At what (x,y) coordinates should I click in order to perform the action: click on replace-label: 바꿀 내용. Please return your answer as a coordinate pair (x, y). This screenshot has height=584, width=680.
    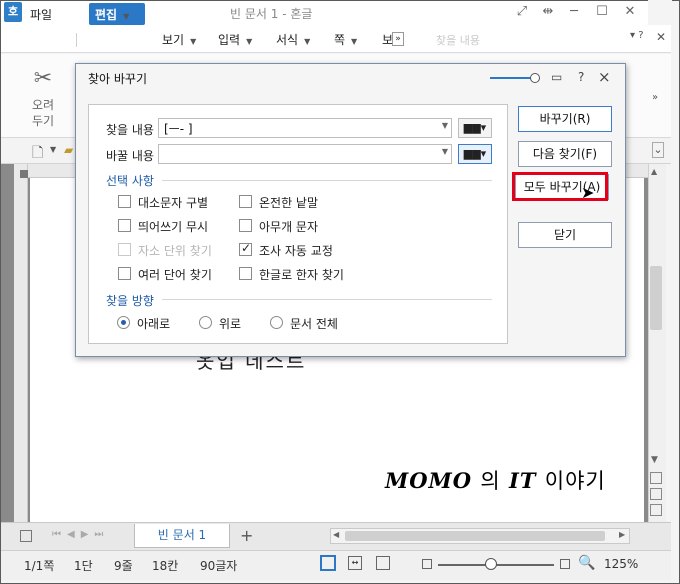
    Looking at the image, I should click on (130, 156).